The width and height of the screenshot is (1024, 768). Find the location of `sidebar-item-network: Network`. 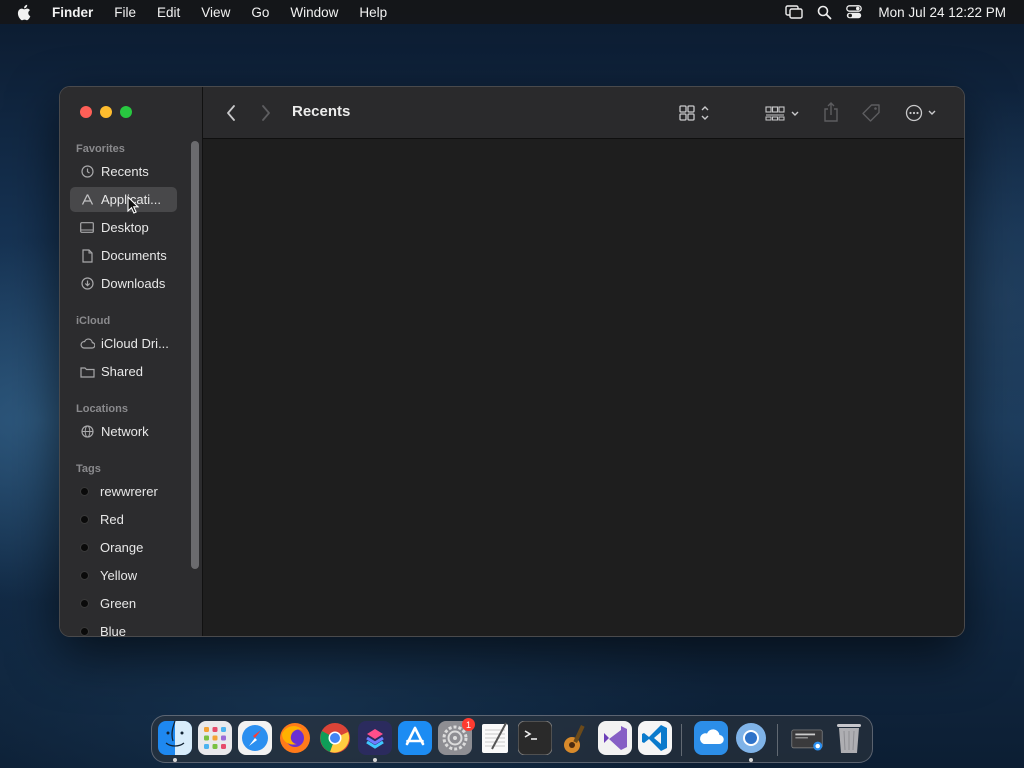

sidebar-item-network: Network is located at coordinates (123, 431).